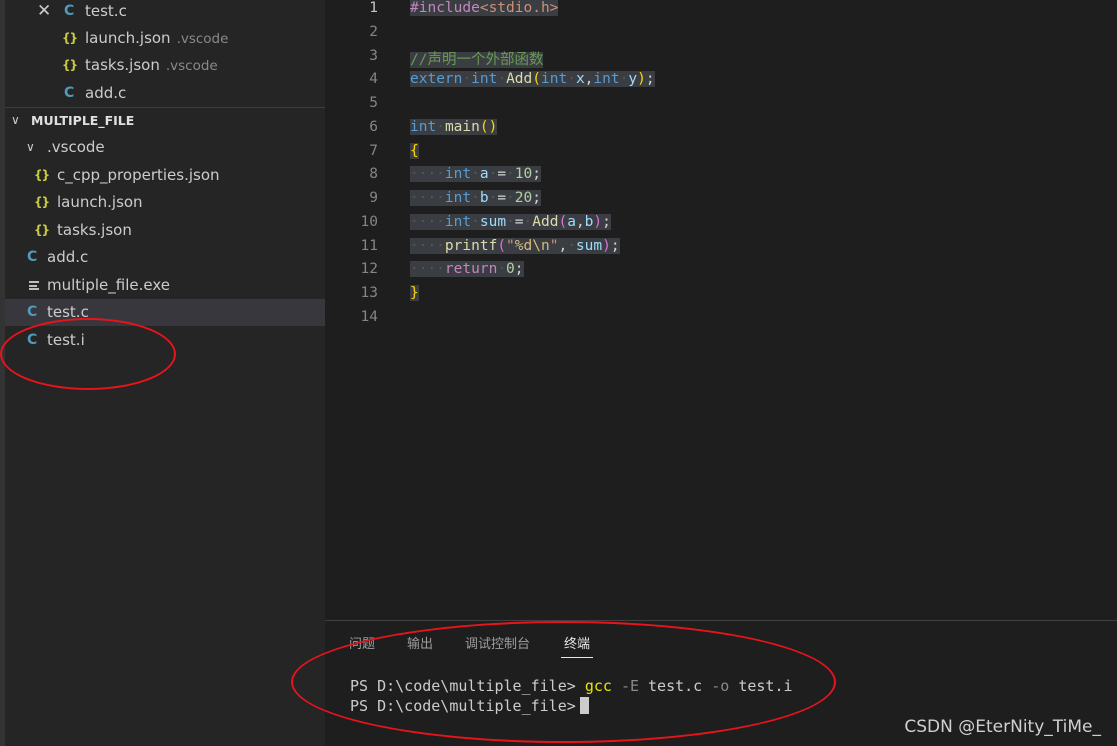 Image resolution: width=1117 pixels, height=746 pixels. What do you see at coordinates (34, 285) in the screenshot?
I see `binary-file-icon` at bounding box center [34, 285].